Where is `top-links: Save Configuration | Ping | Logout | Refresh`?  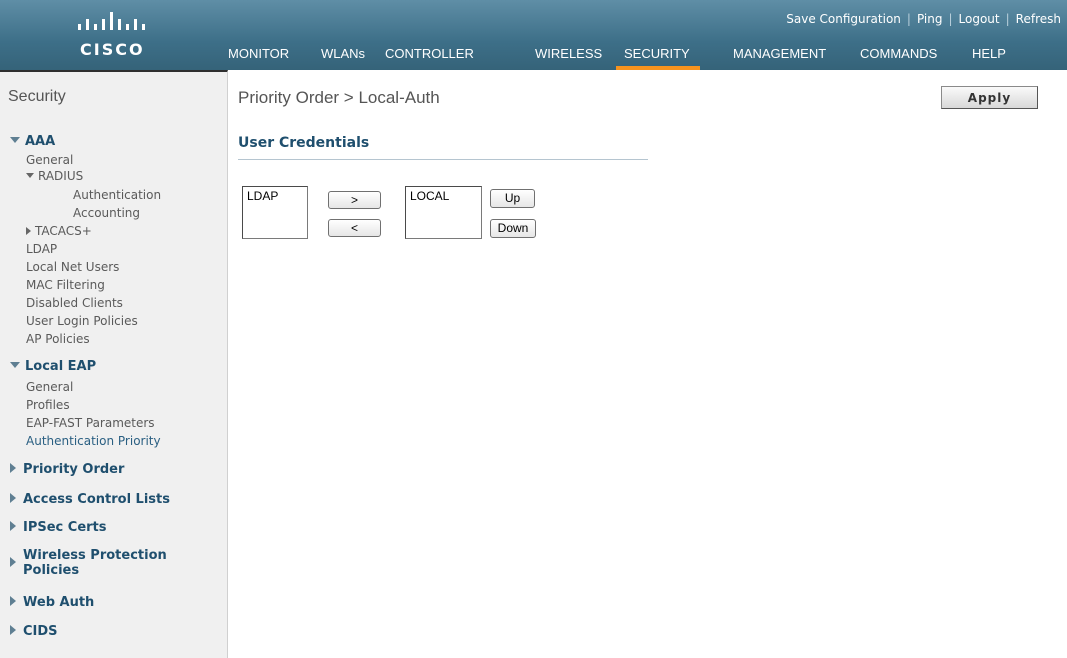
top-links: Save Configuration | Ping | Logout | Refresh is located at coordinates (923, 19).